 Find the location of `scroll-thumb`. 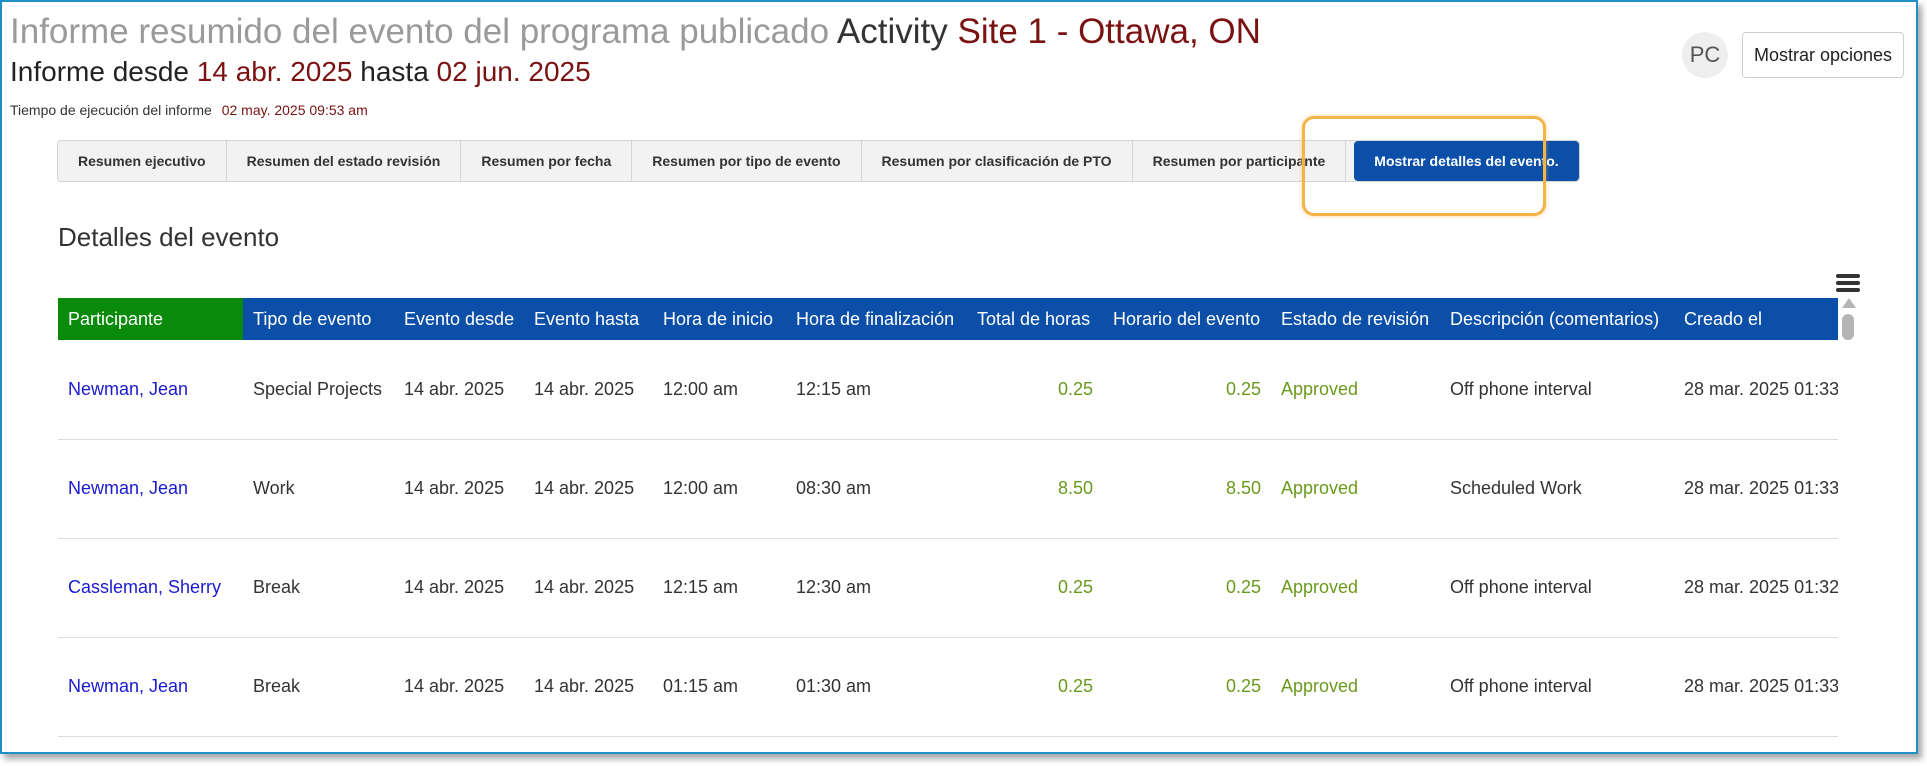

scroll-thumb is located at coordinates (1848, 327).